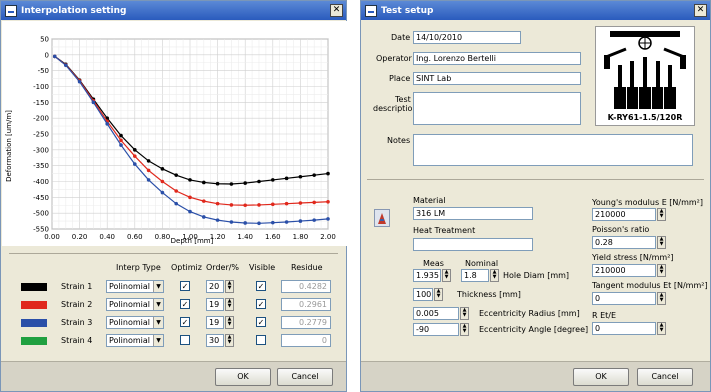 This screenshot has width=711, height=392. What do you see at coordinates (77, 340) in the screenshot?
I see `strain-name: Strain 4` at bounding box center [77, 340].